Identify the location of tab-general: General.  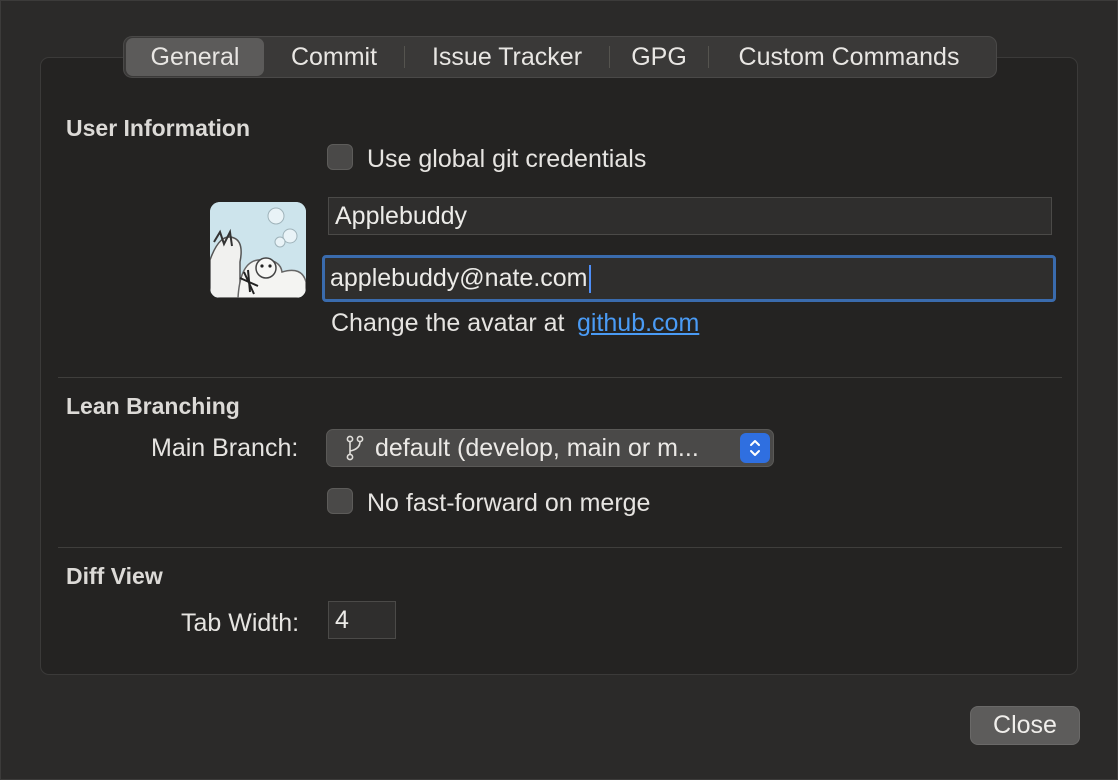
(195, 57).